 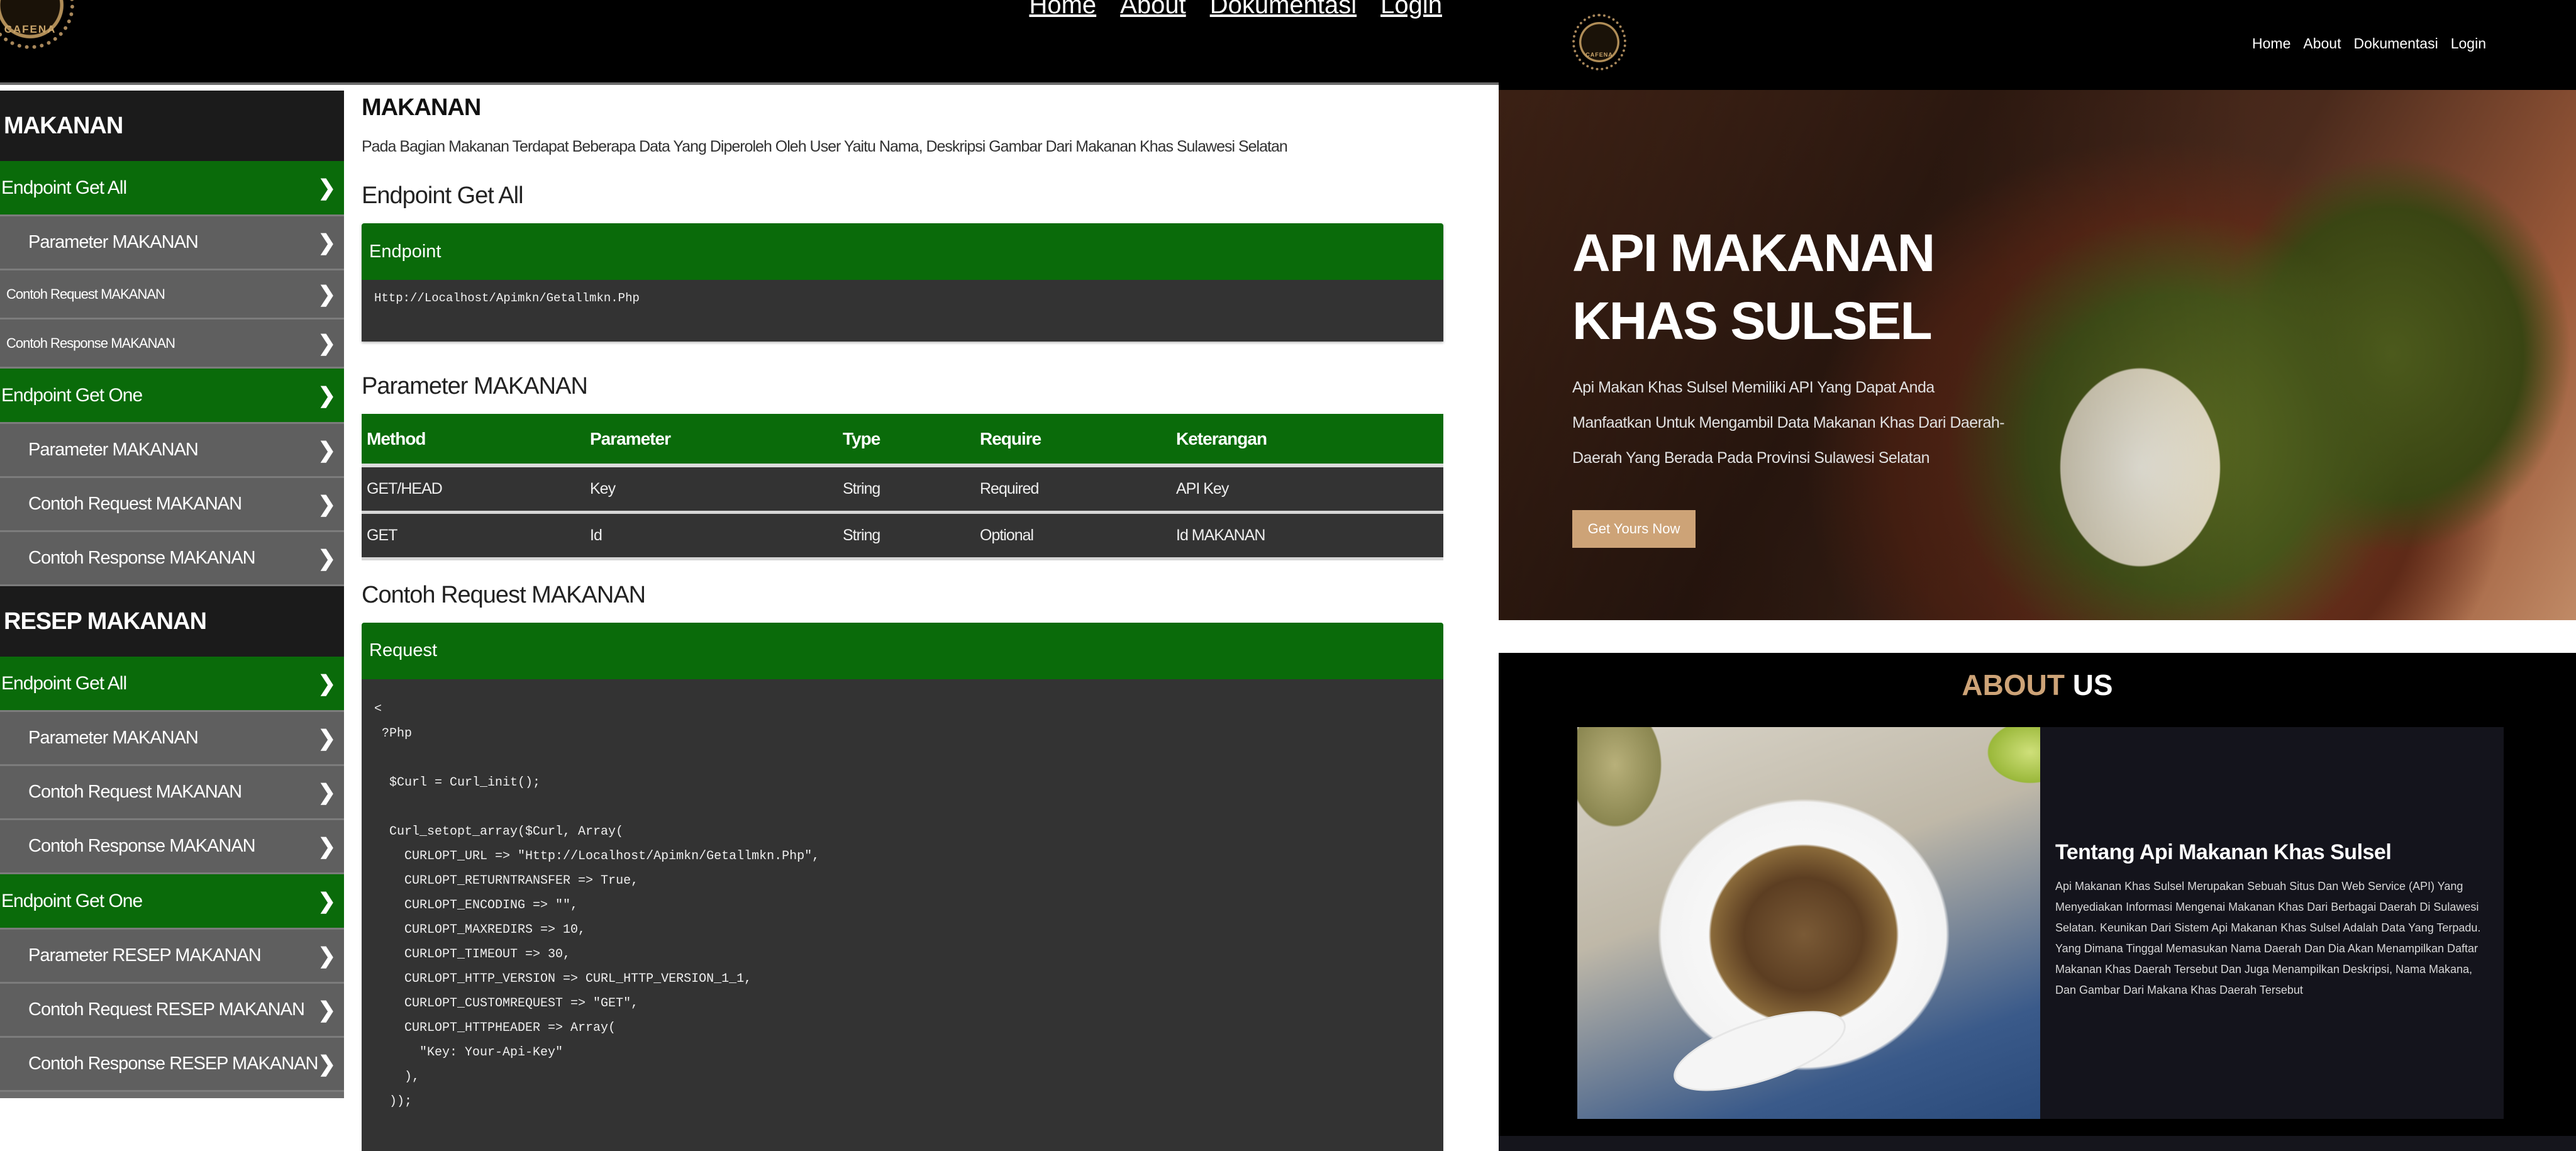 I want to click on sidebar-item-label: MAKANAN, so click(x=63, y=125).